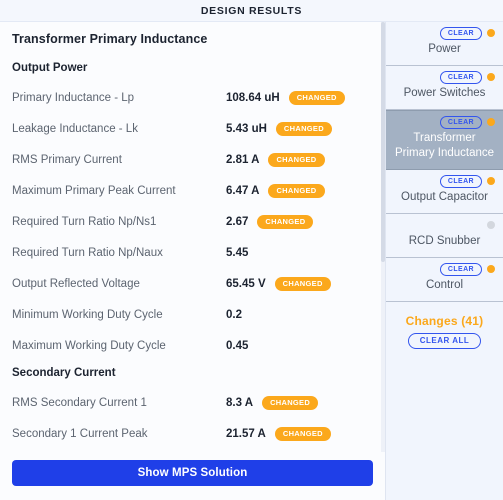 This screenshot has width=503, height=500. Describe the element at coordinates (192, 159) in the screenshot. I see `result-row: RMS Primary Current 2.81 A CHANGED` at that location.